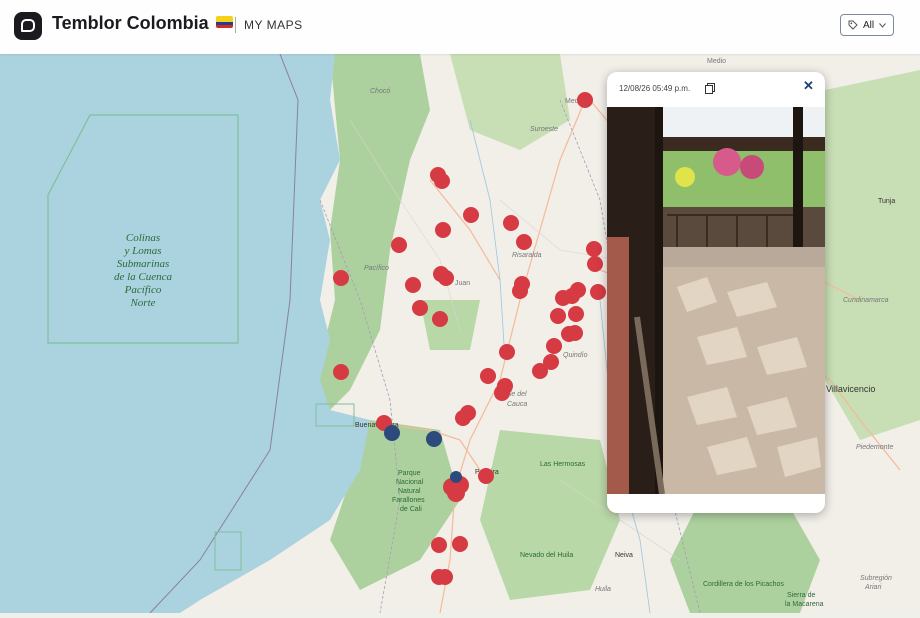 This screenshot has height=618, width=920. Describe the element at coordinates (130, 23) in the screenshot. I see `app-title-text: Temblor Colombia` at that location.